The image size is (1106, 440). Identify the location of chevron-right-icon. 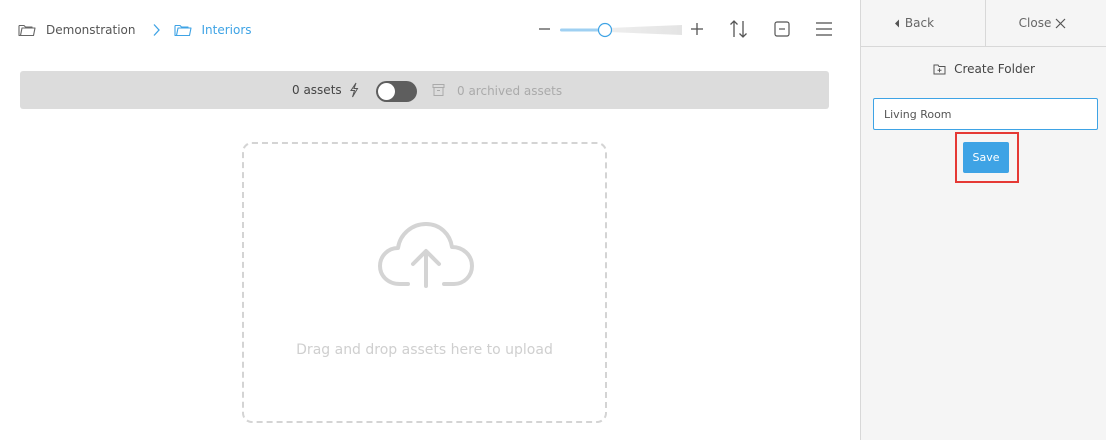
(156, 30).